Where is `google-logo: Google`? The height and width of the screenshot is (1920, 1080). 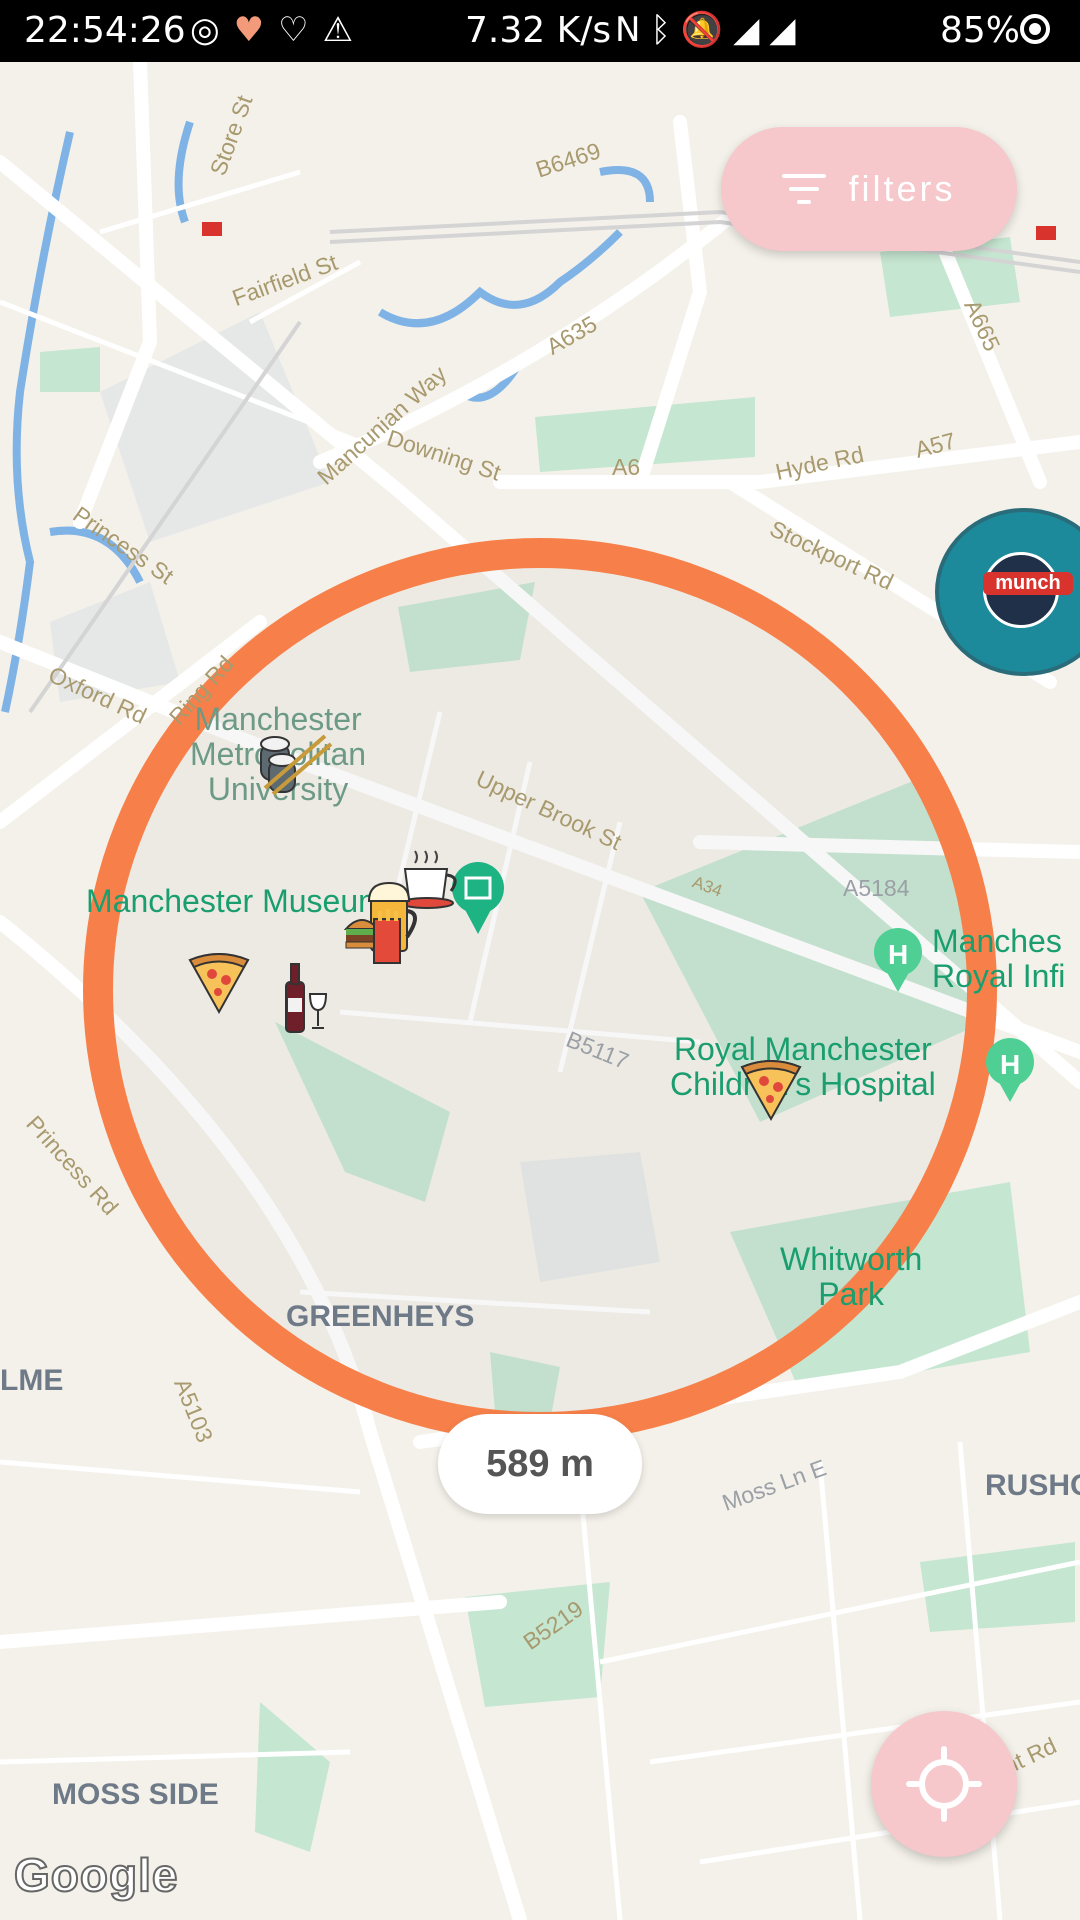
google-logo: Google is located at coordinates (96, 1875).